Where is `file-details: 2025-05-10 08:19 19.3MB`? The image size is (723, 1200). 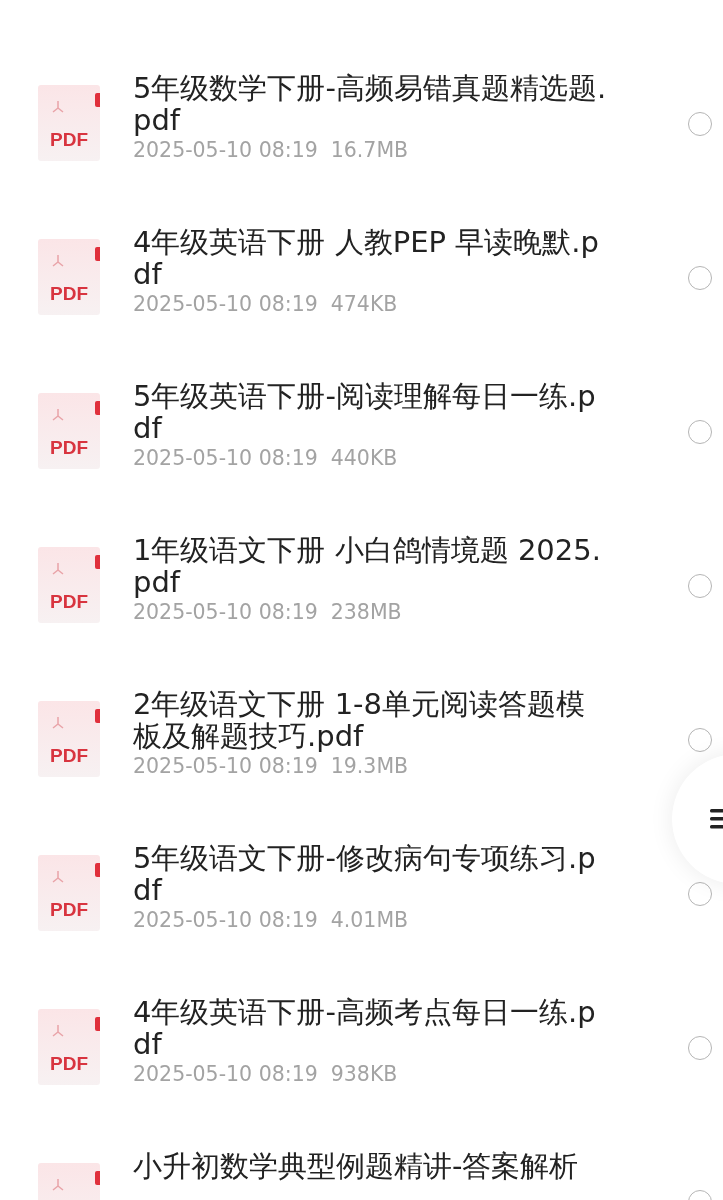
file-details: 2025-05-10 08:19 19.3MB is located at coordinates (271, 766).